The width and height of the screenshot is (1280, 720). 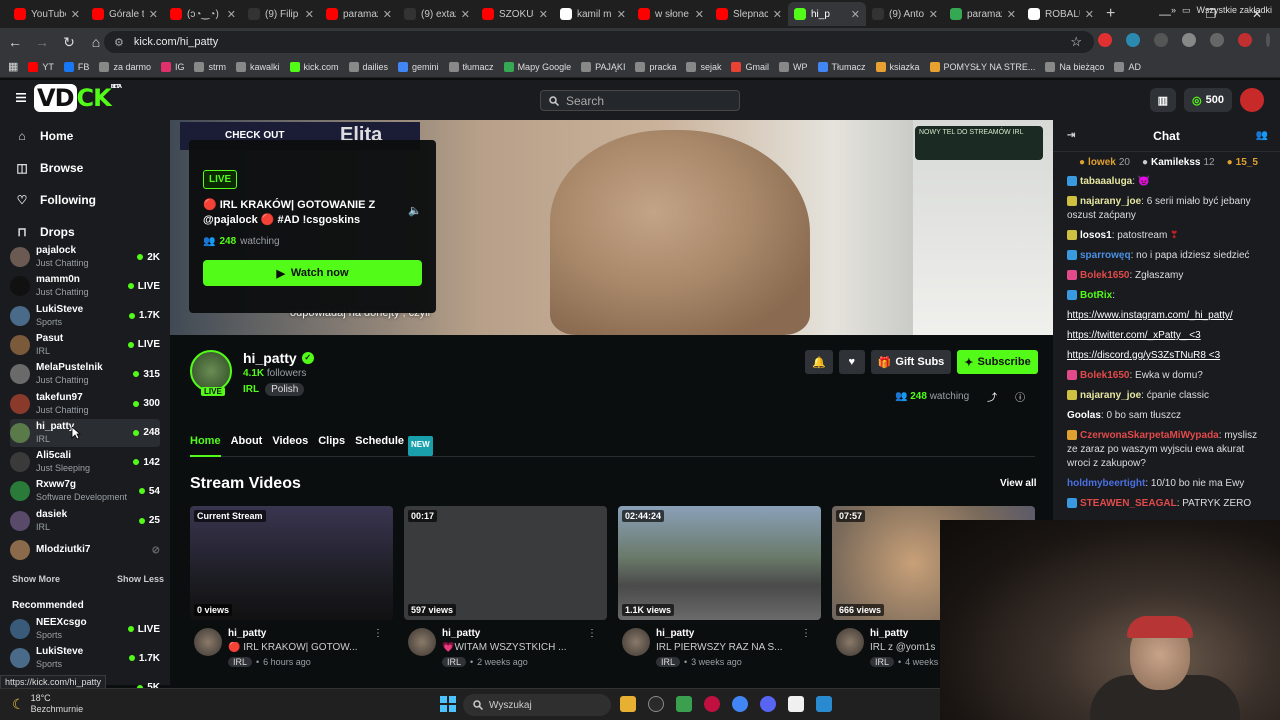 What do you see at coordinates (47, 704) in the screenshot?
I see `weather-widget: ☾ 18°C Bezchmurnie` at bounding box center [47, 704].